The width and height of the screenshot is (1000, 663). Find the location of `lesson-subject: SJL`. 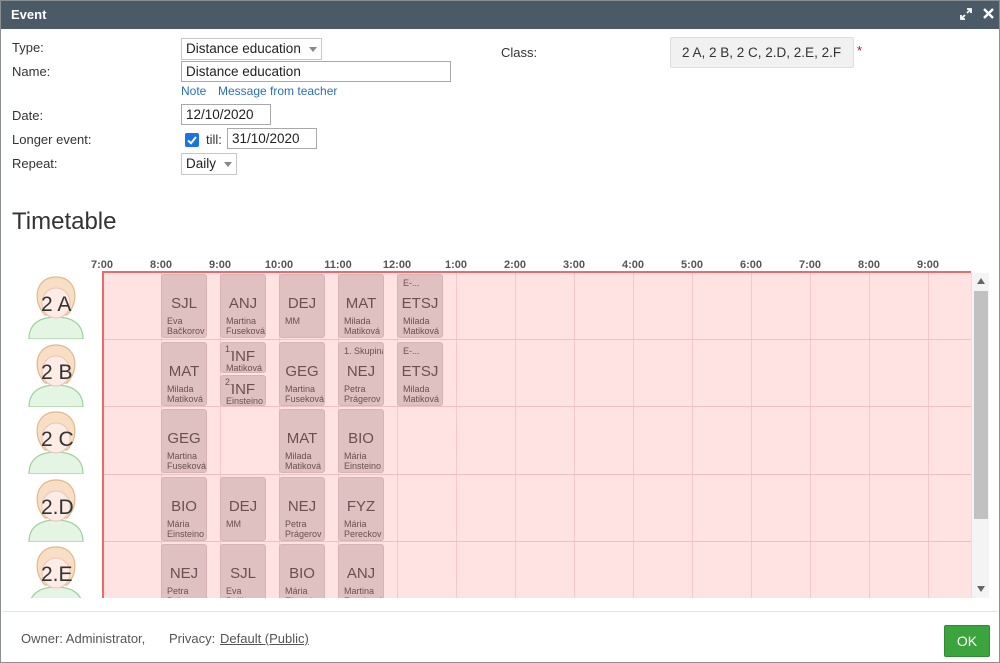

lesson-subject: SJL is located at coordinates (243, 573).